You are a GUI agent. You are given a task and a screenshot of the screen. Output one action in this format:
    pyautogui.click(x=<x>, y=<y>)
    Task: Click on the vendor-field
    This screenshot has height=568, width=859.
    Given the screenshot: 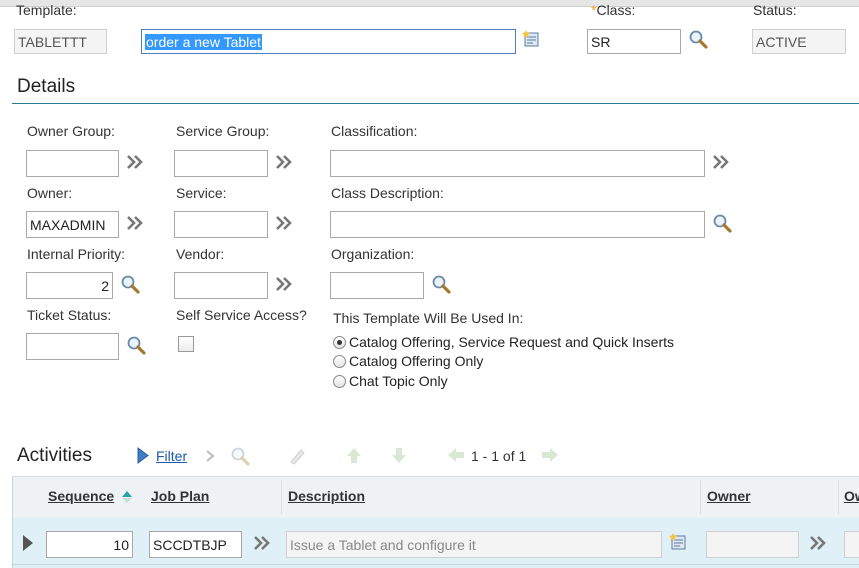 What is the action you would take?
    pyautogui.click(x=221, y=285)
    